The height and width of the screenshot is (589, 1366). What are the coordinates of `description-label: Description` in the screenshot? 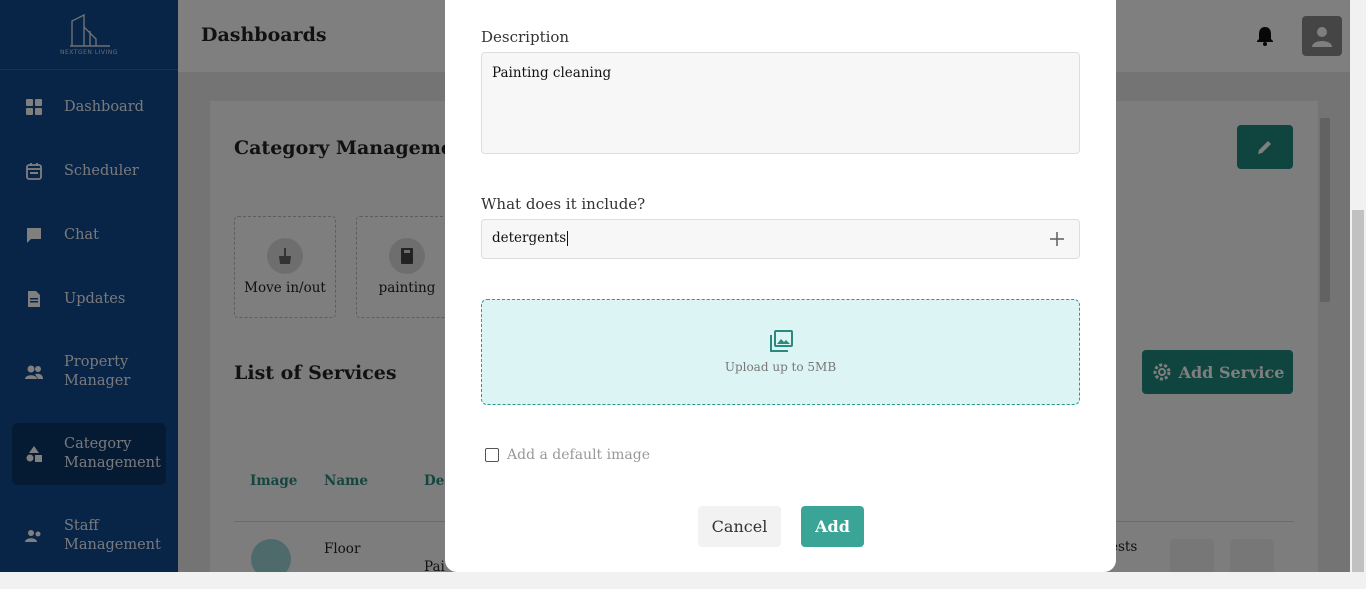 It's located at (525, 37).